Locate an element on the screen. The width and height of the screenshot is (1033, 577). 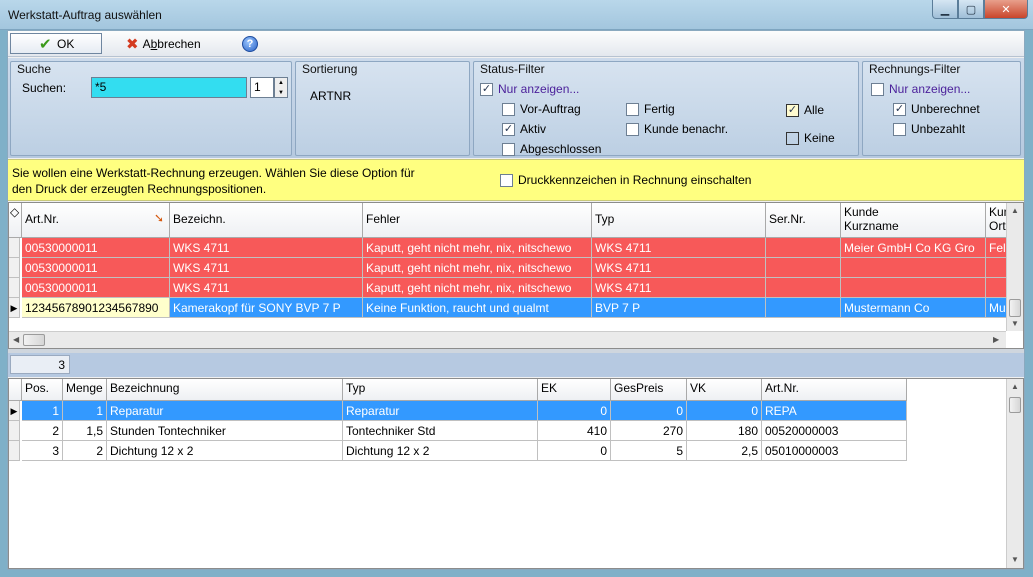
col-header-bezeichn: Bezeichn. is located at coordinates (266, 220).